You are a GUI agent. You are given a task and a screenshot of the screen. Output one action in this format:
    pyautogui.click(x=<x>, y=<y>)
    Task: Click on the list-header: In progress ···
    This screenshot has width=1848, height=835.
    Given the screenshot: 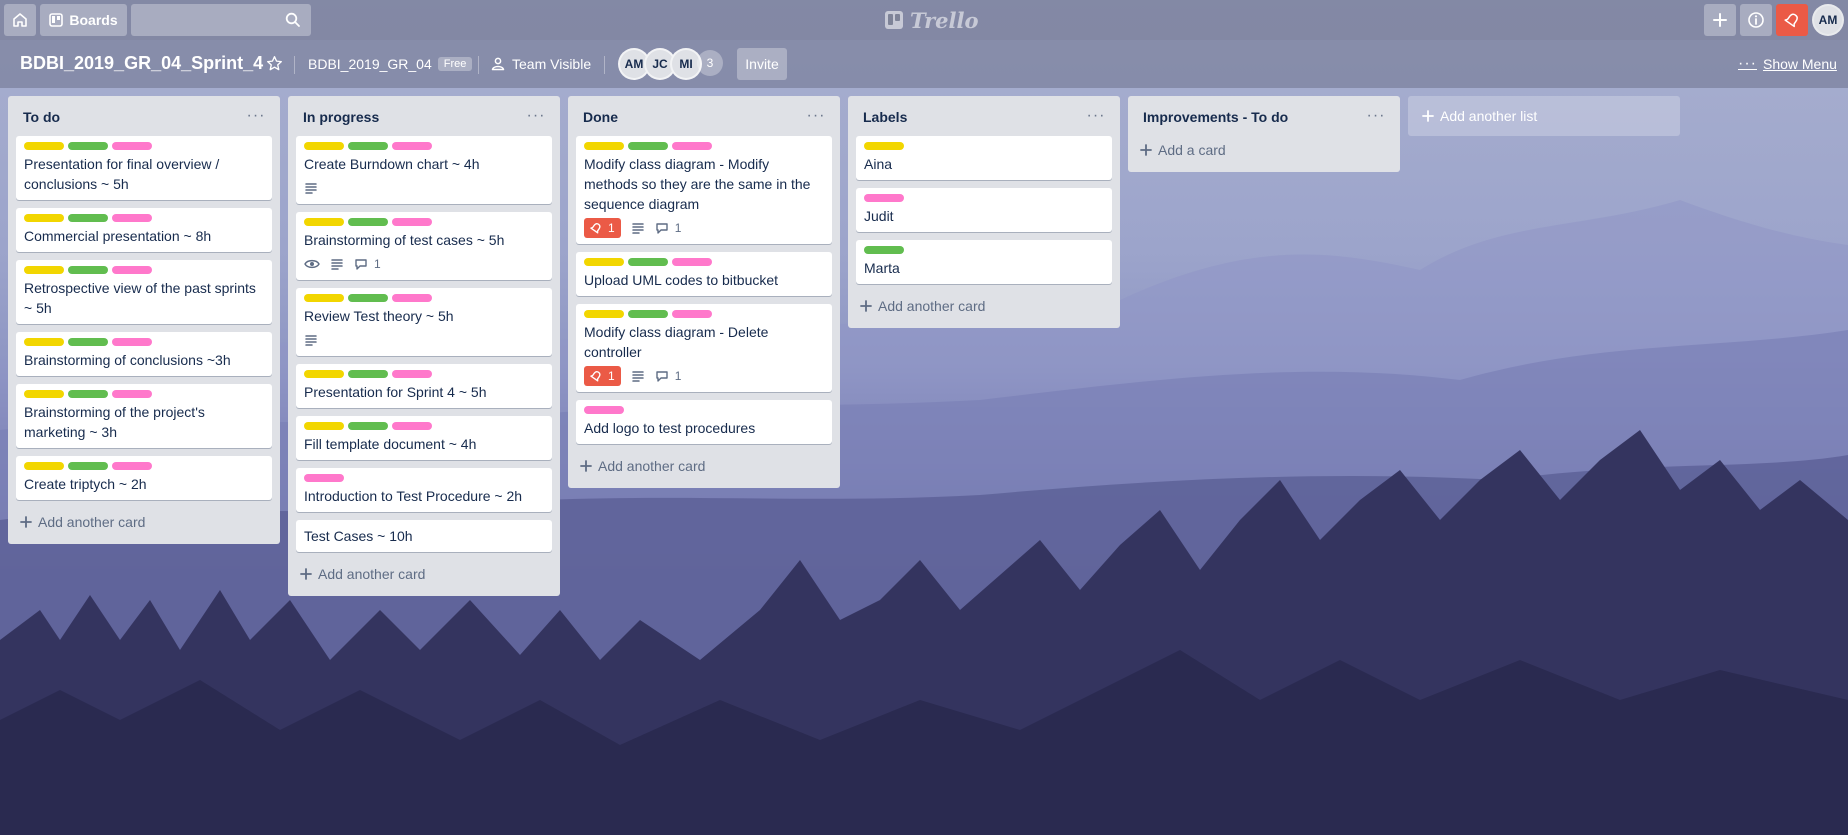 What is the action you would take?
    pyautogui.click(x=424, y=116)
    